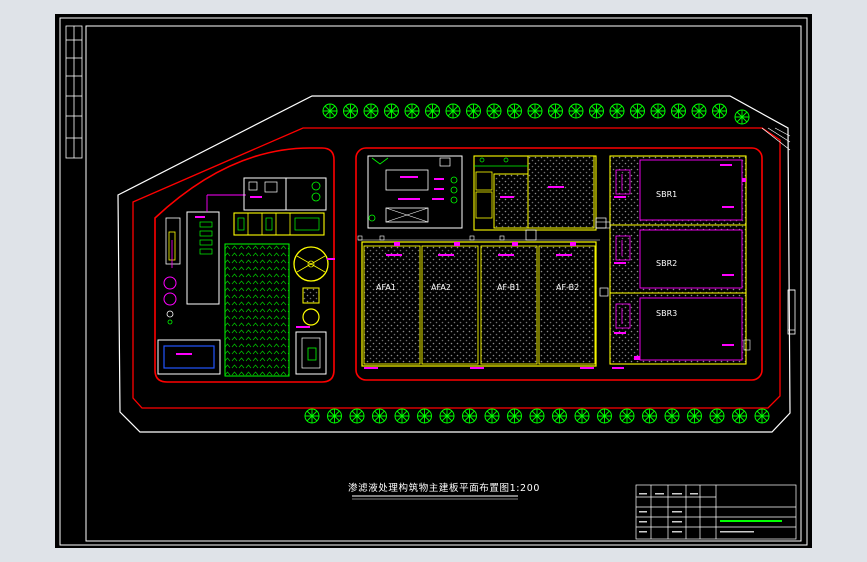 The image size is (867, 562). Describe the element at coordinates (392, 305) in the screenshot. I see `tank-afa1` at that location.